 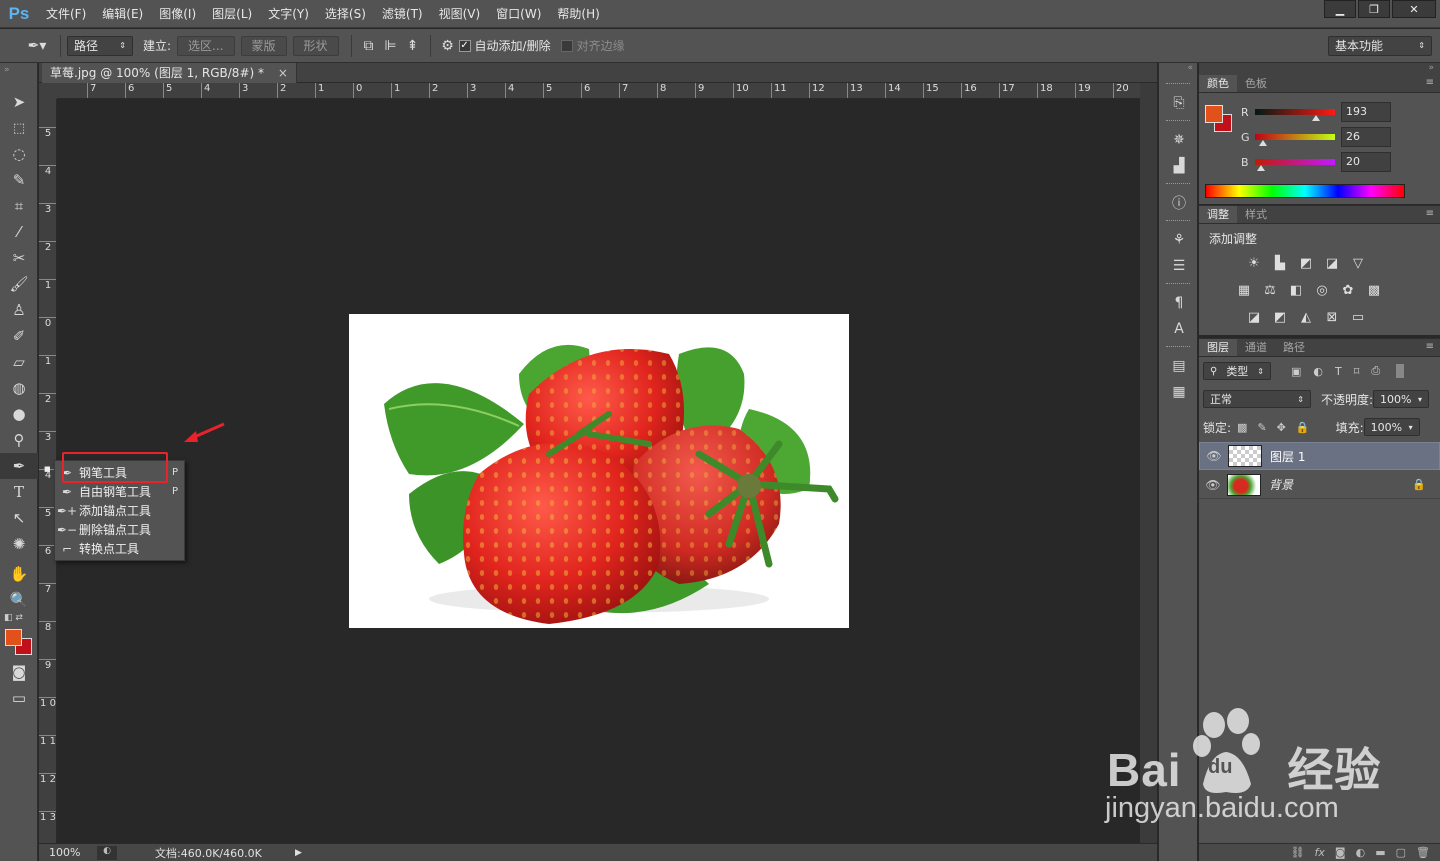 I want to click on crop-tool-icon: ⌗, so click(x=19, y=206).